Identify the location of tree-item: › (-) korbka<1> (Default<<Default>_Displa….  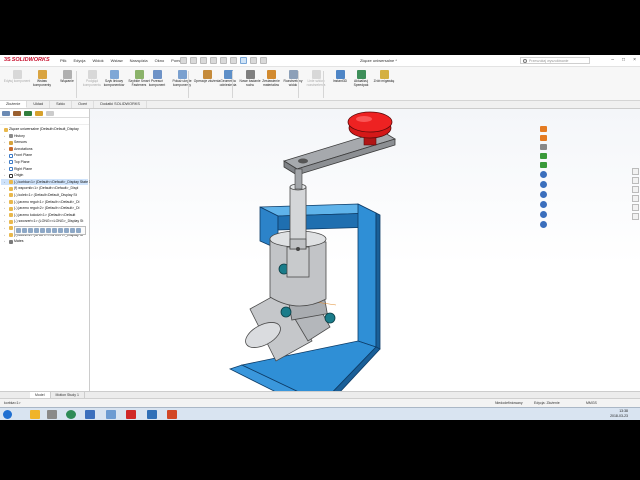
(47, 182).